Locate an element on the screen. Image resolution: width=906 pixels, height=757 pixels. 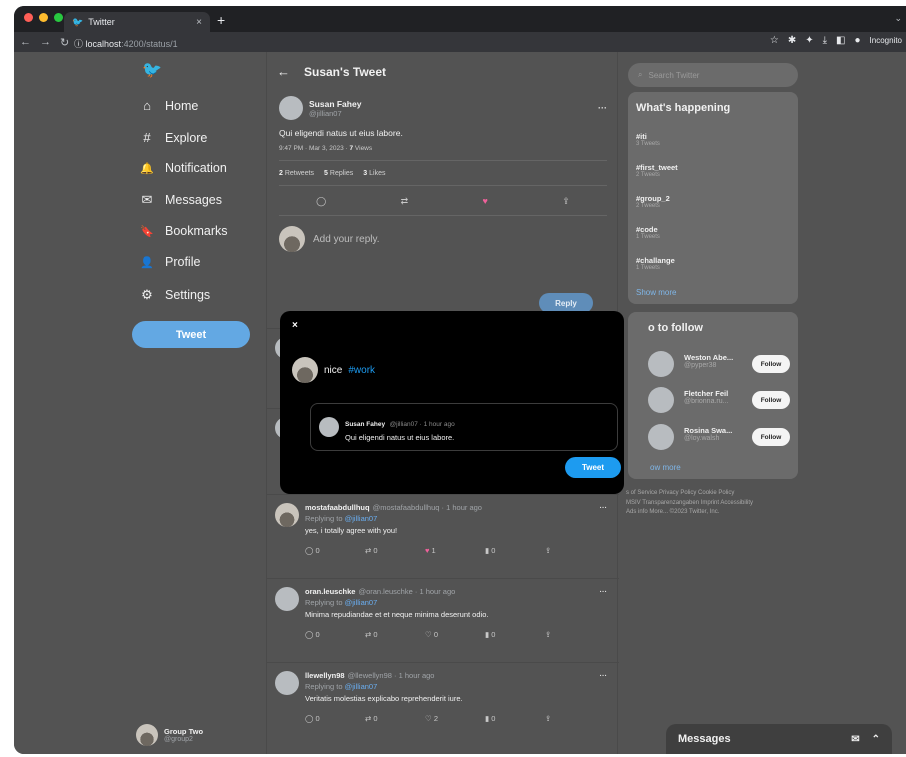
likes-stat: 3 Likes is located at coordinates (374, 173).